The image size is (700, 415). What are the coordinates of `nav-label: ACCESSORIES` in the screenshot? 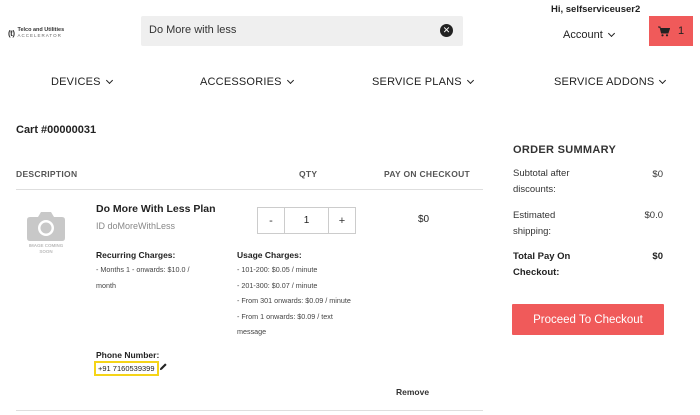 It's located at (241, 82).